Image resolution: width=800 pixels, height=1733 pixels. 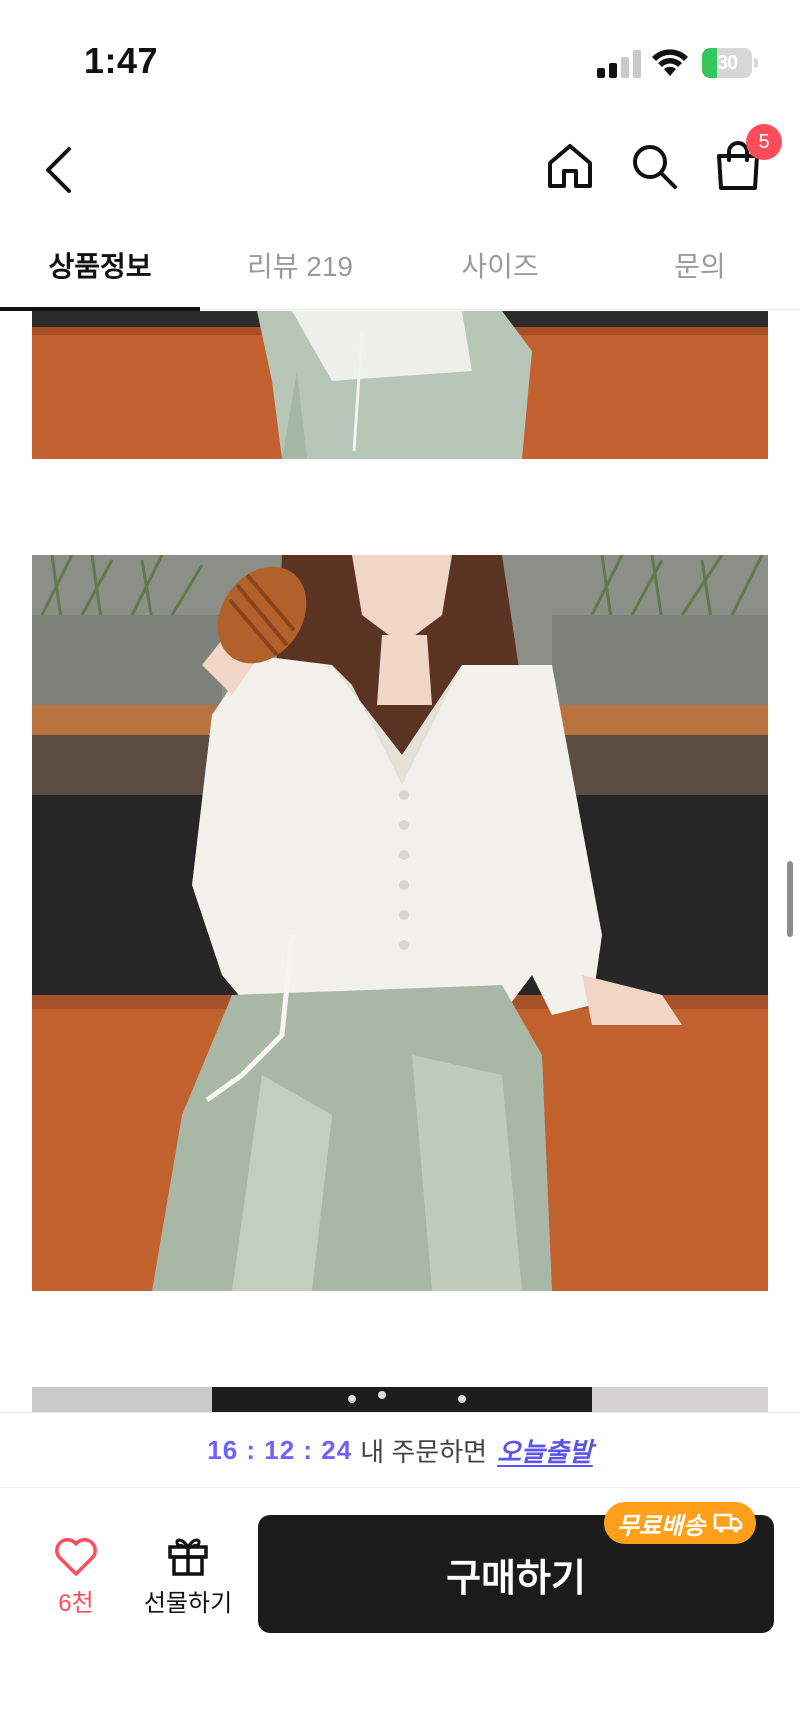 I want to click on product-tabs: 상품정보 리뷰 219 사이즈 문의, so click(x=400, y=265).